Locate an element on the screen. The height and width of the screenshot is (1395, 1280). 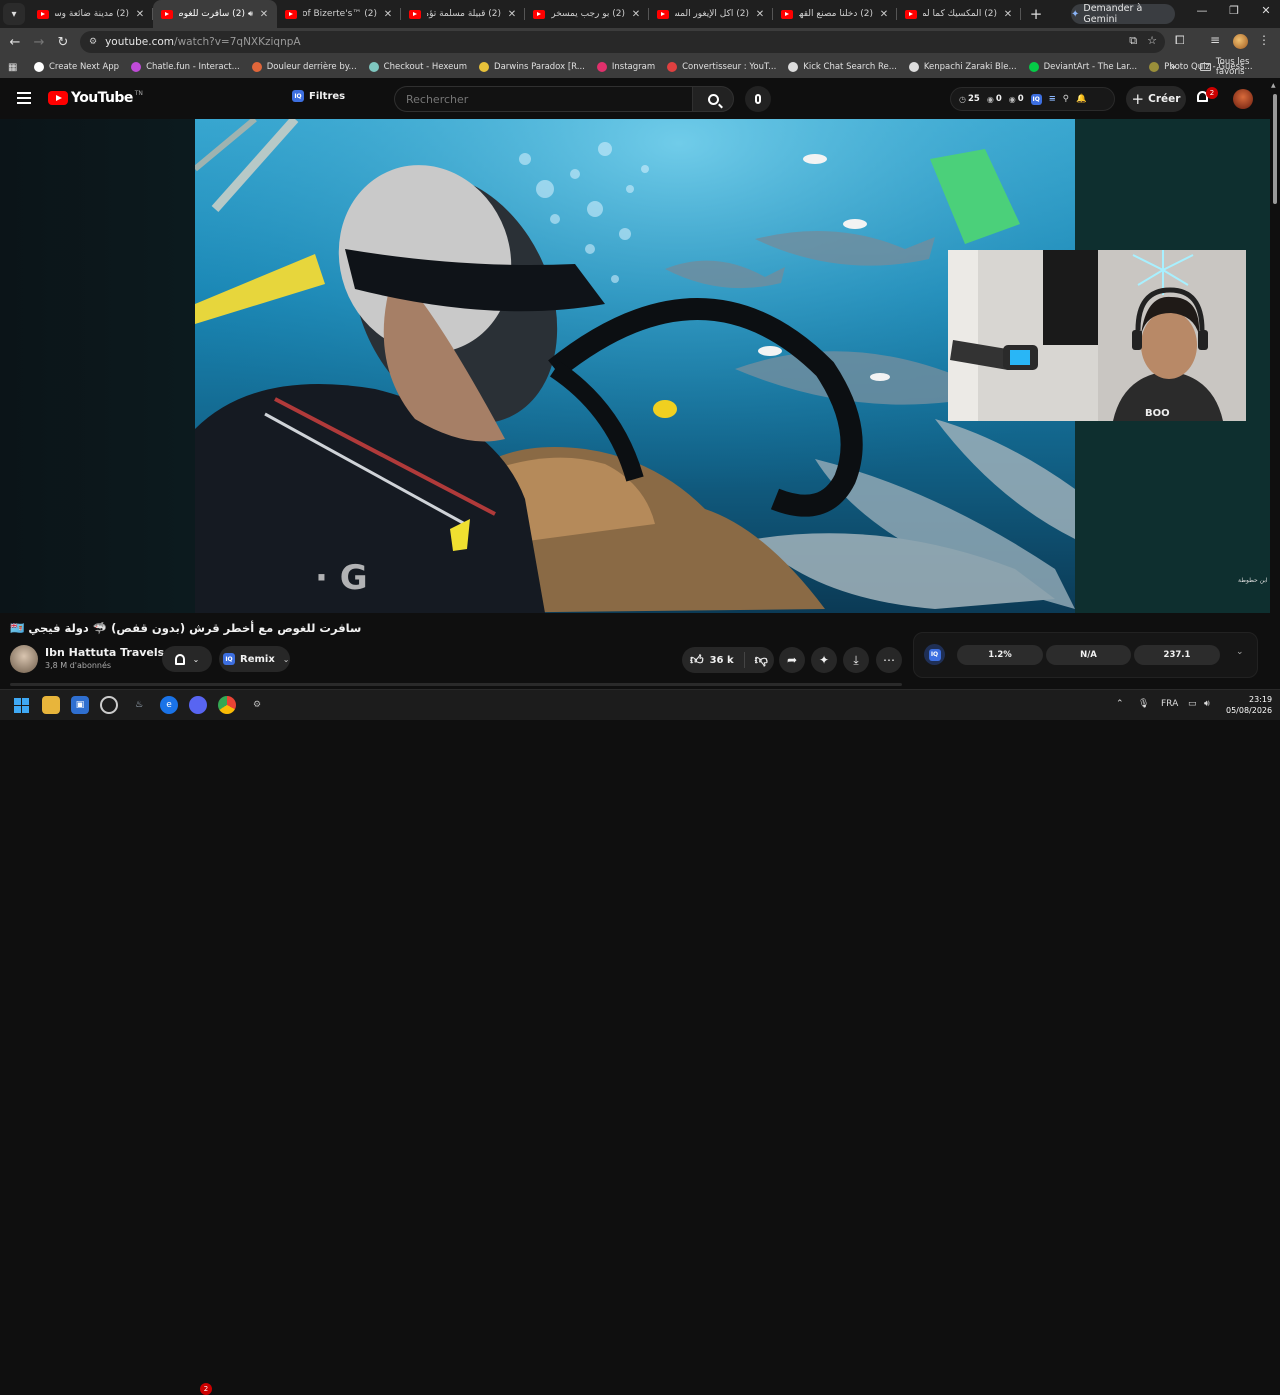
search-input is located at coordinates (543, 99).